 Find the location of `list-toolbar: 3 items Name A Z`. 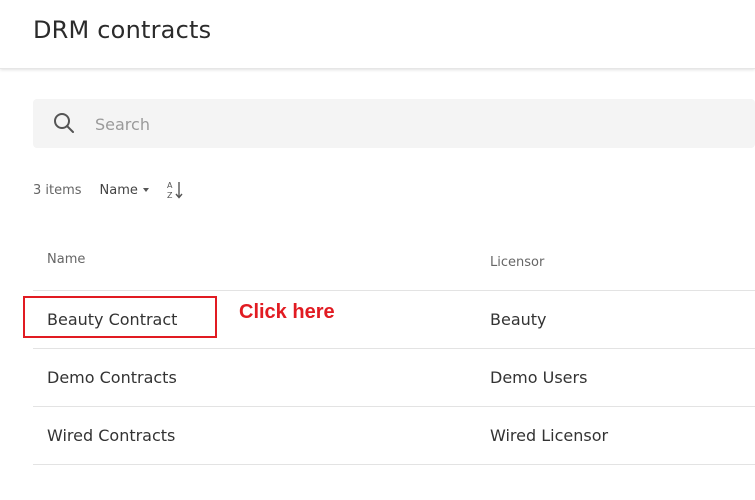

list-toolbar: 3 items Name A Z is located at coordinates (110, 190).